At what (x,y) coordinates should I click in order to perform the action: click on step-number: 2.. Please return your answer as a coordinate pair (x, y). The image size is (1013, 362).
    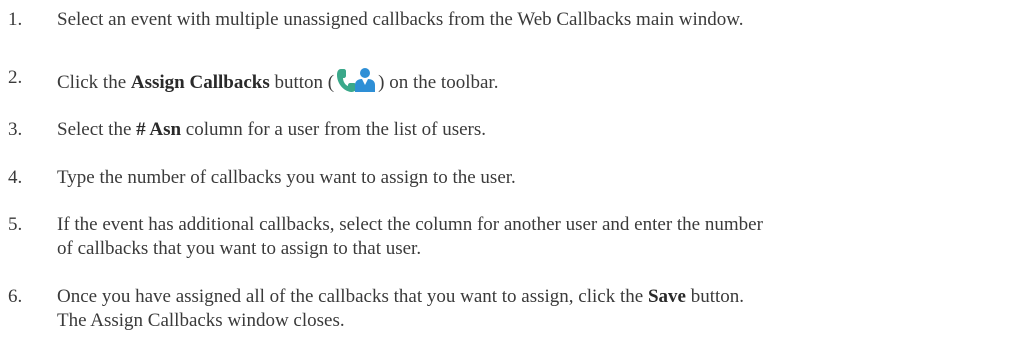
    Looking at the image, I should click on (15, 77).